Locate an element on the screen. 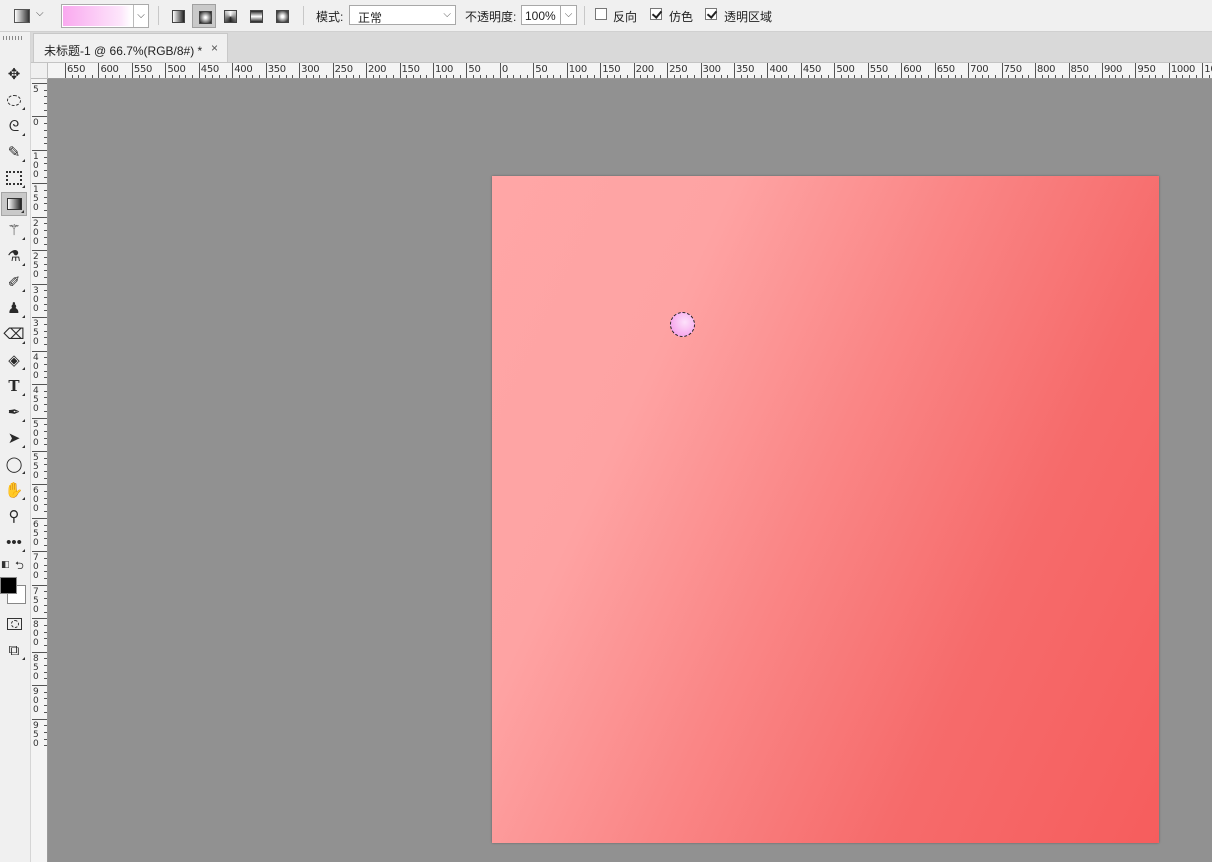 The height and width of the screenshot is (862, 1212). chevron-down-icon: ⌵ is located at coordinates (140, 16).